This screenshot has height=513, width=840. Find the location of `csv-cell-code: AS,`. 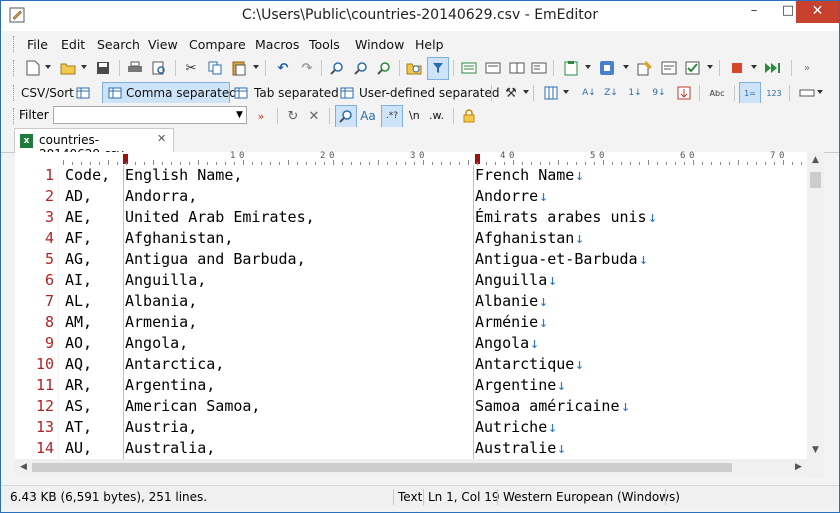

csv-cell-code: AS, is located at coordinates (78, 406).